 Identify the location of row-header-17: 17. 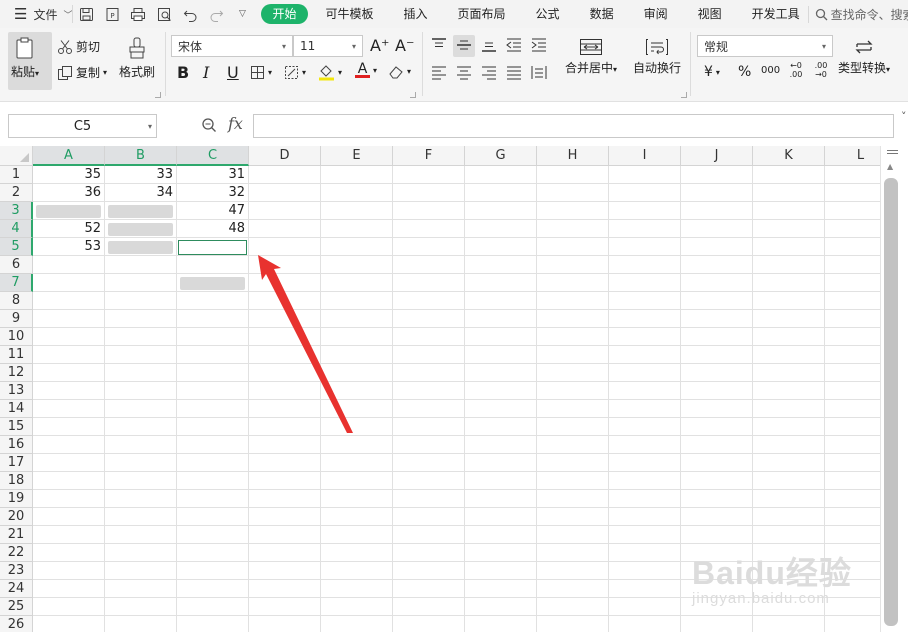
(16, 463).